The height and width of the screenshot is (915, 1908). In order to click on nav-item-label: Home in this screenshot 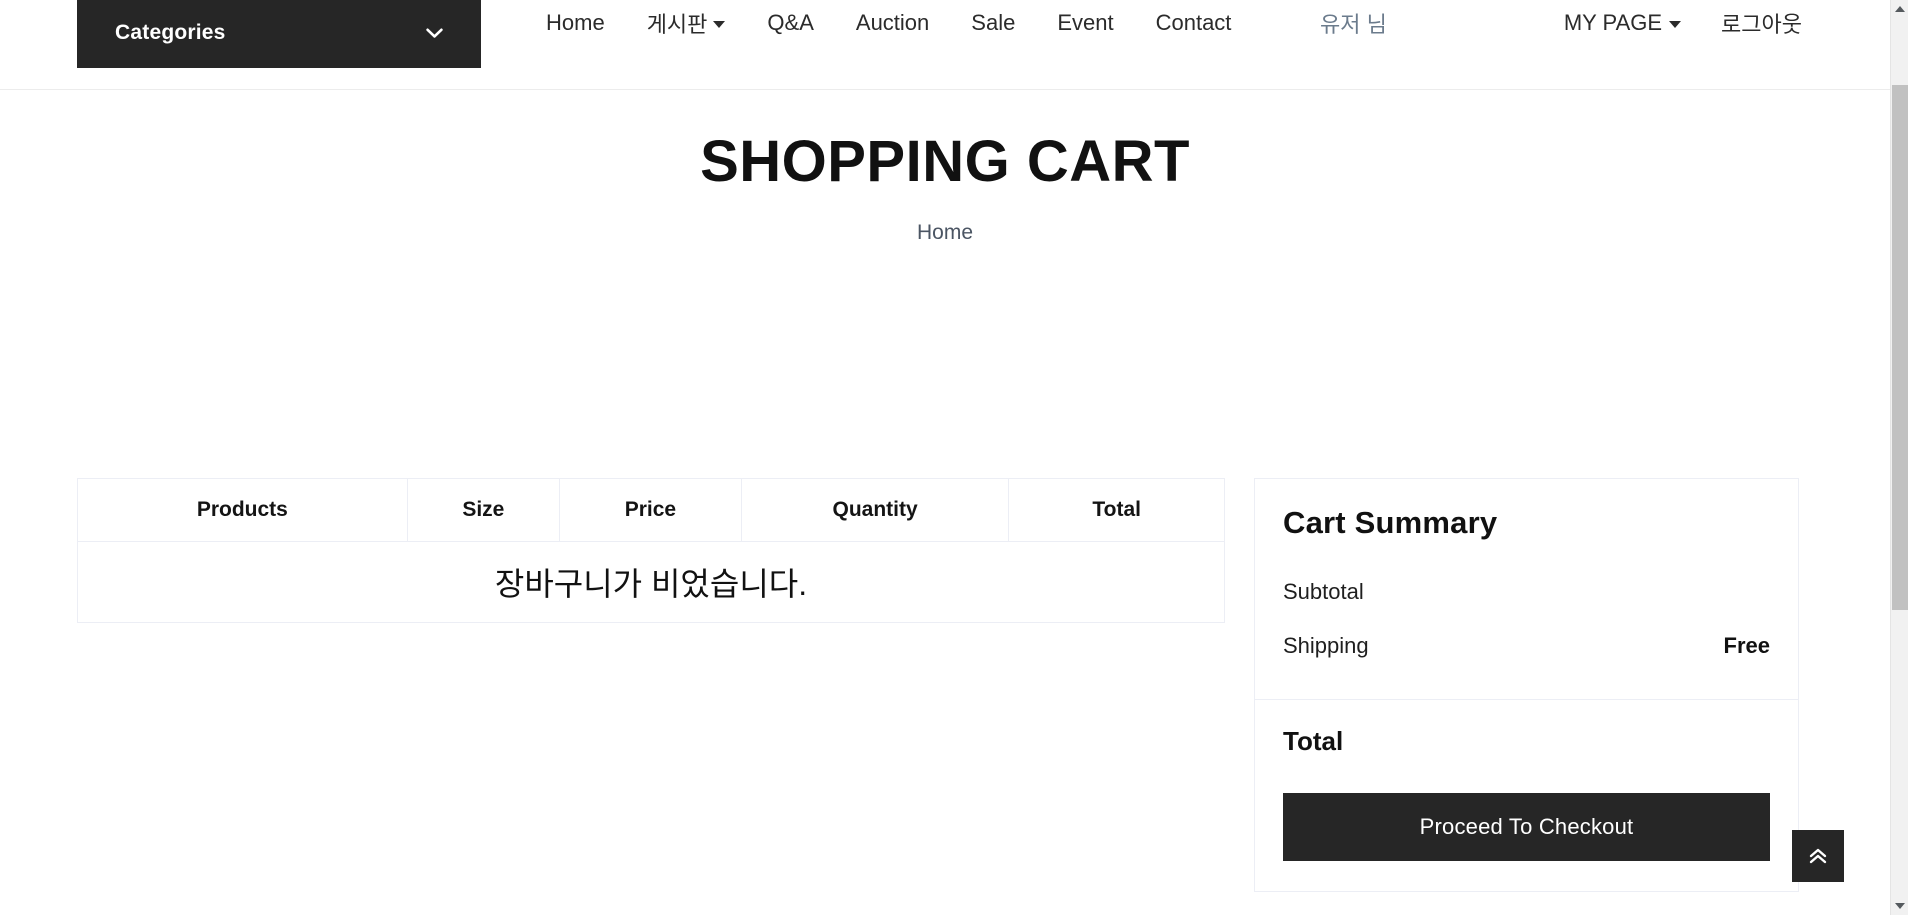, I will do `click(575, 22)`.